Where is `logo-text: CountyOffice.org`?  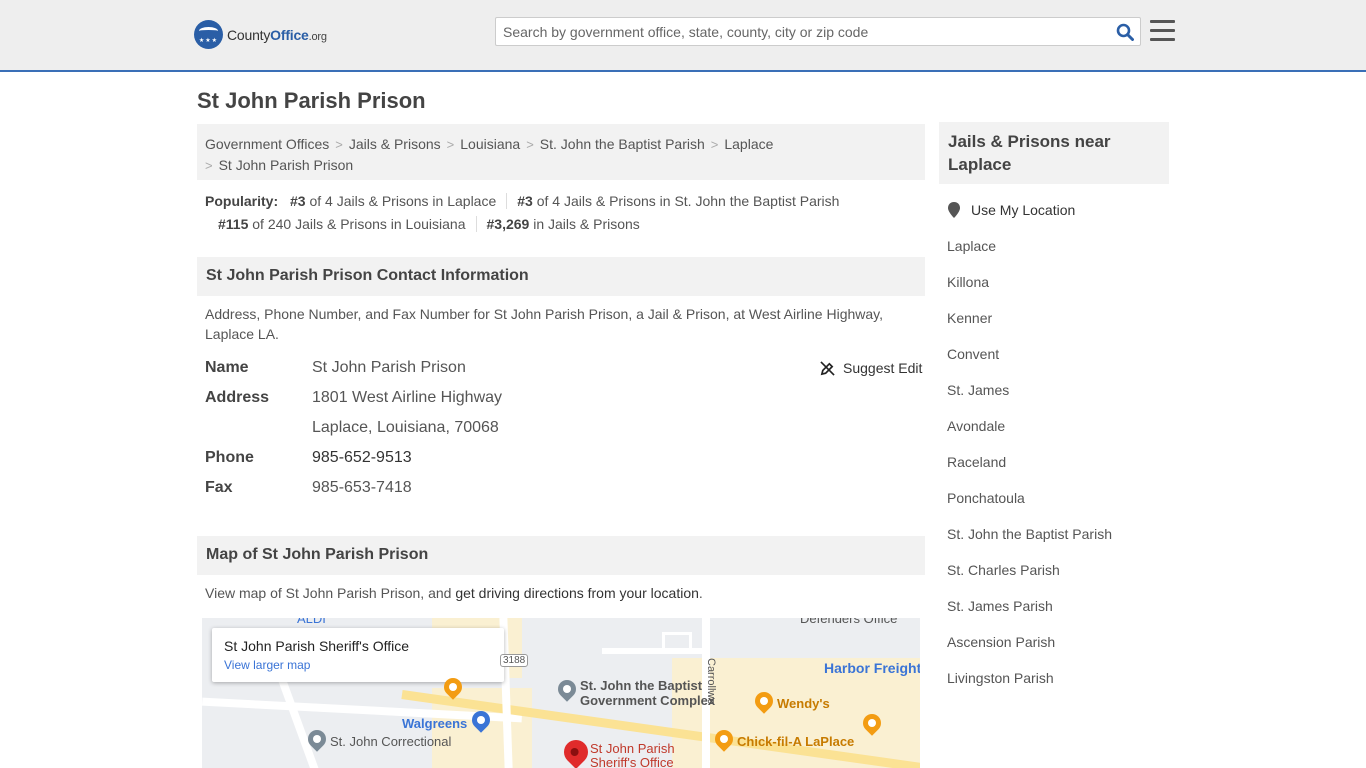
logo-text: CountyOffice.org is located at coordinates (277, 34).